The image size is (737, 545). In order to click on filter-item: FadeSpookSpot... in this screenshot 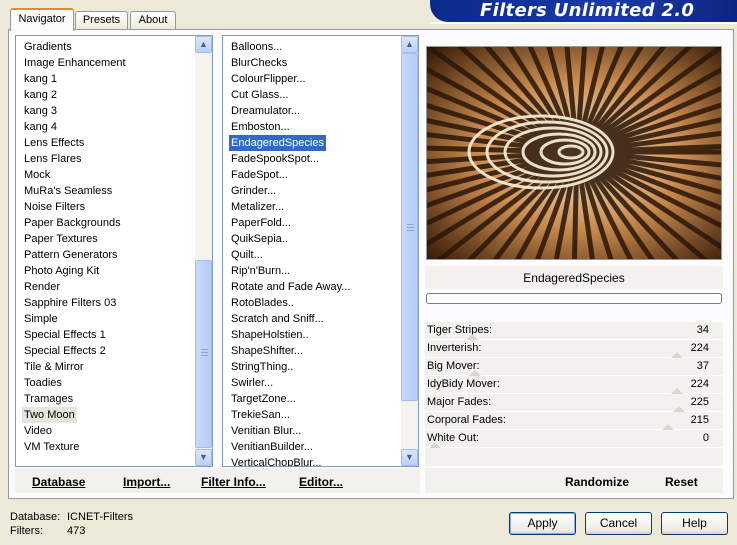, I will do `click(275, 159)`.